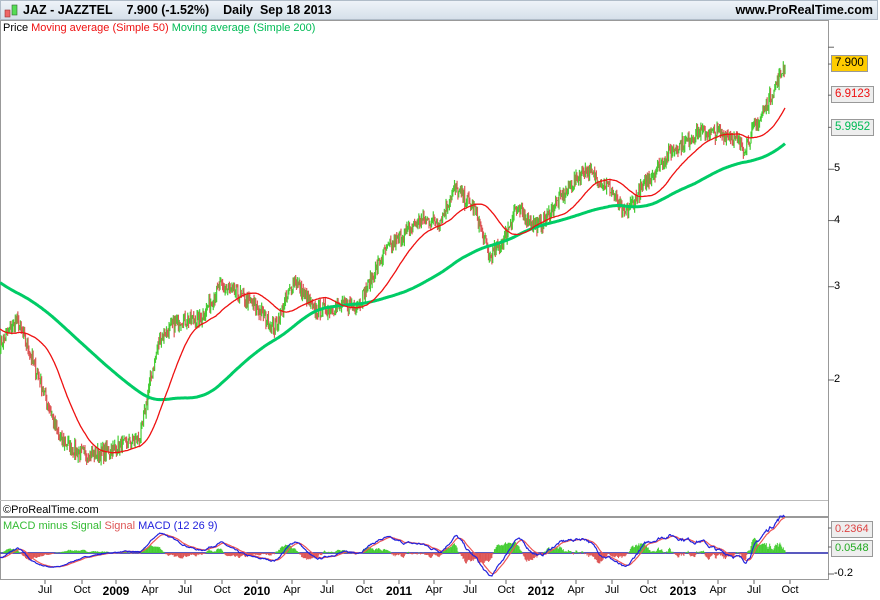  What do you see at coordinates (541, 591) in the screenshot?
I see `x-tick: 2012` at bounding box center [541, 591].